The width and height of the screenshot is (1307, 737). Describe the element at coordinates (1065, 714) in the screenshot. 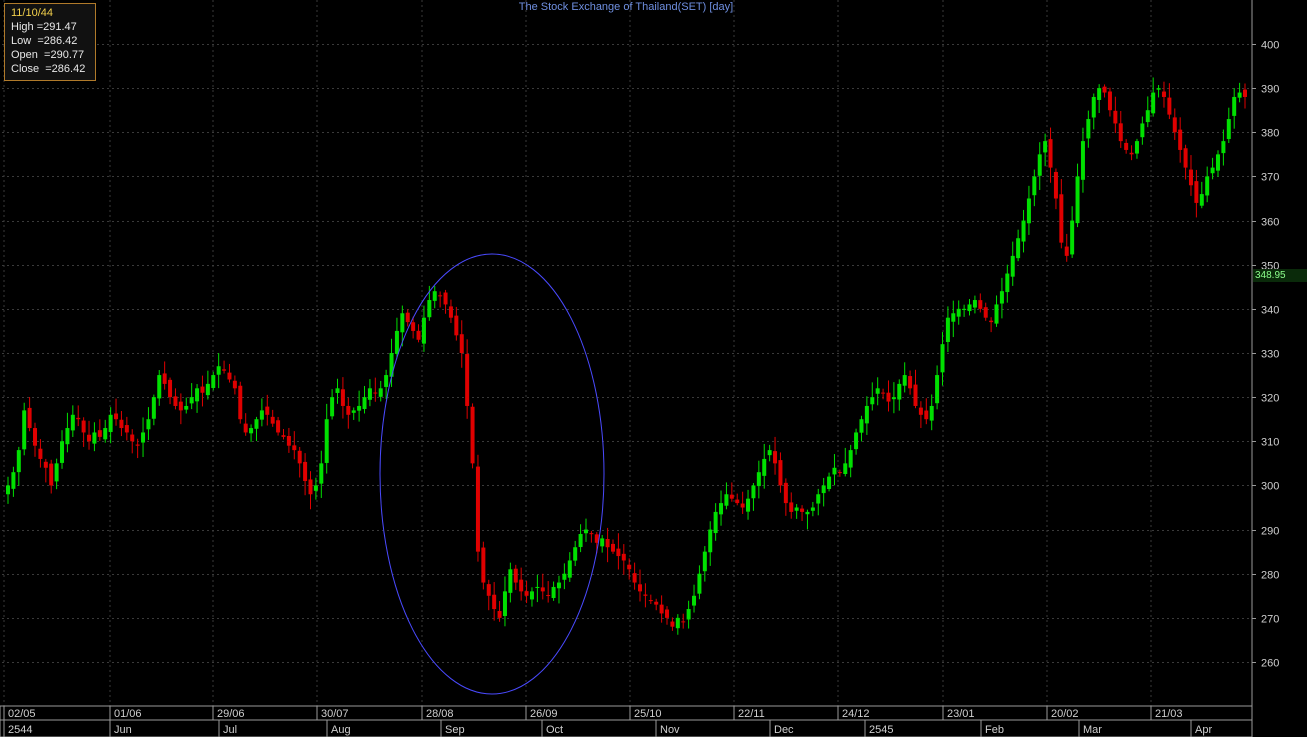

I see `x-date-label: 20/02` at that location.